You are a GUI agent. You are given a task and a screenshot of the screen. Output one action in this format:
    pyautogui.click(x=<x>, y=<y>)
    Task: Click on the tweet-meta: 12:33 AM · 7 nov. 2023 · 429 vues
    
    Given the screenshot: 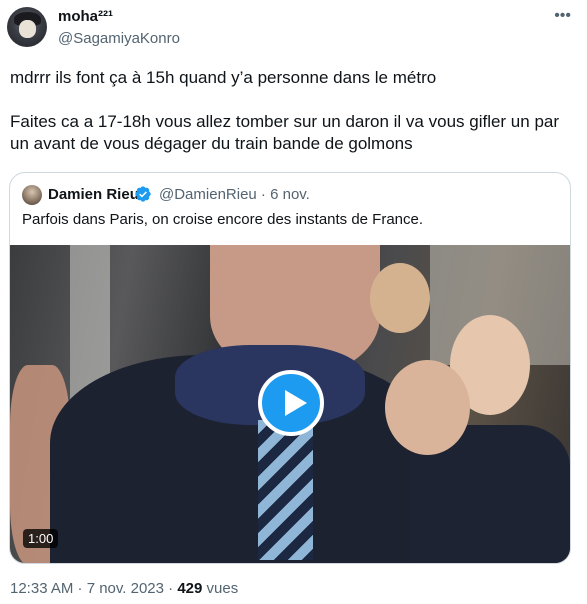 What is the action you would take?
    pyautogui.click(x=124, y=588)
    